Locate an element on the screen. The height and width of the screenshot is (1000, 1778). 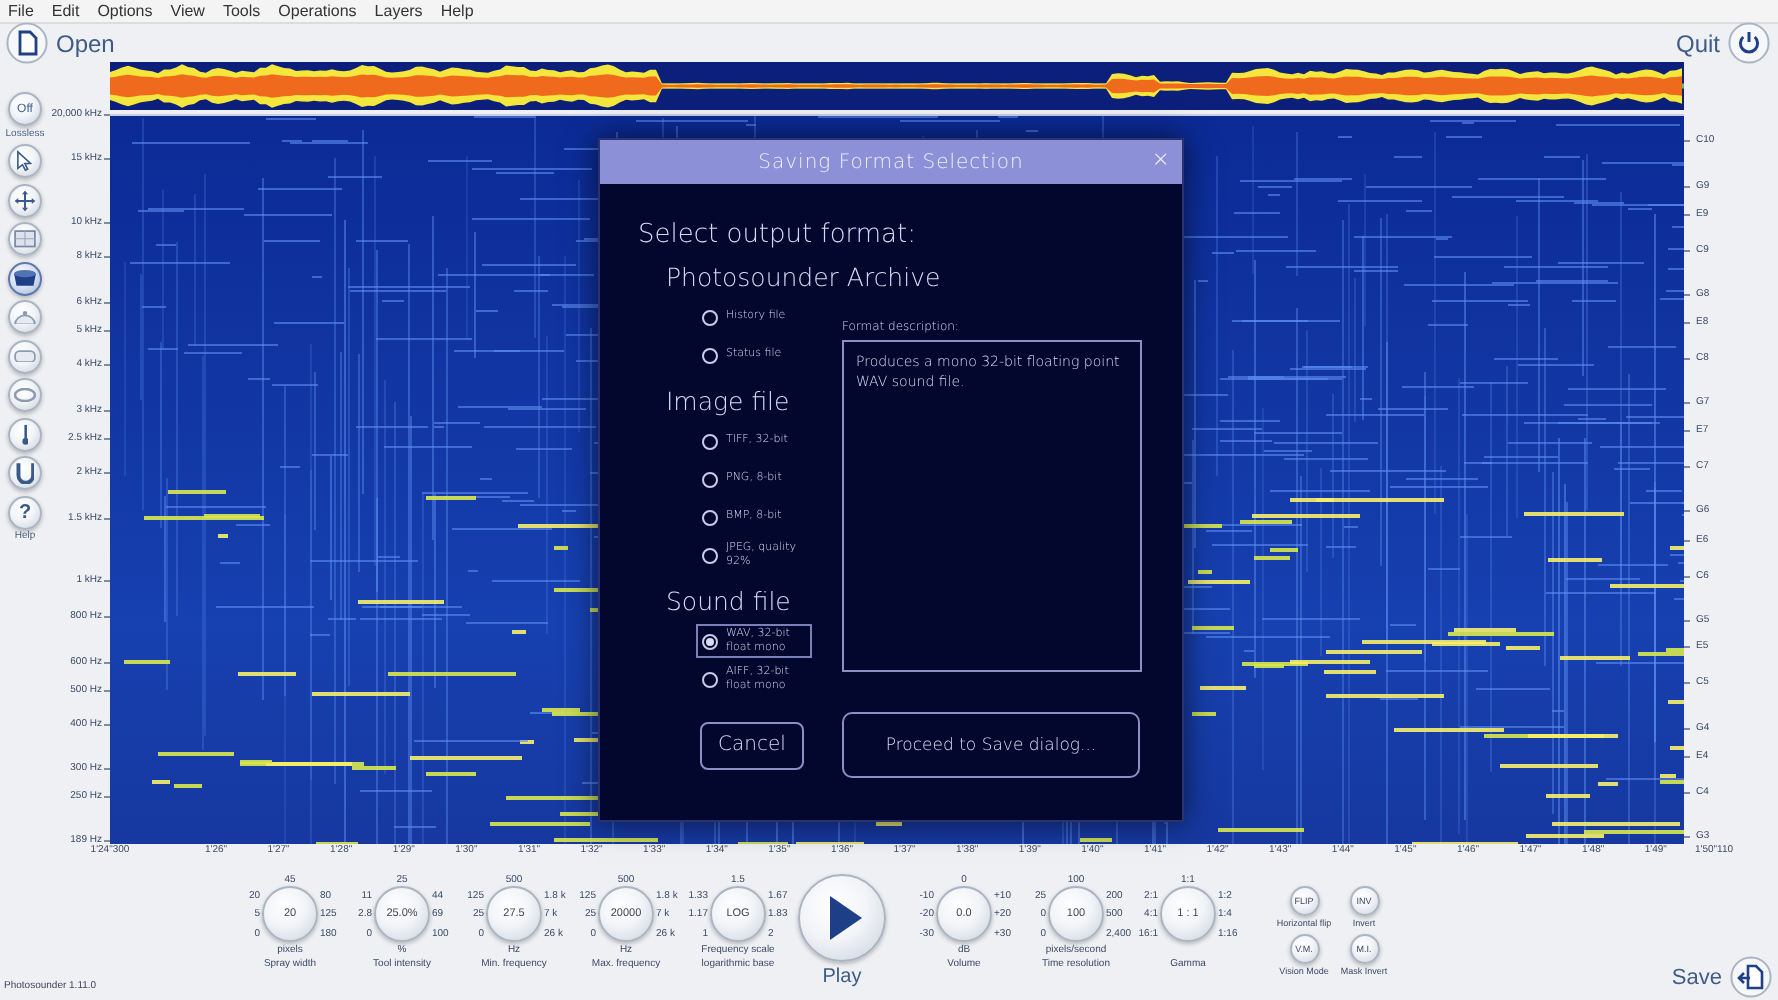
menu-item: Options is located at coordinates (125, 11).